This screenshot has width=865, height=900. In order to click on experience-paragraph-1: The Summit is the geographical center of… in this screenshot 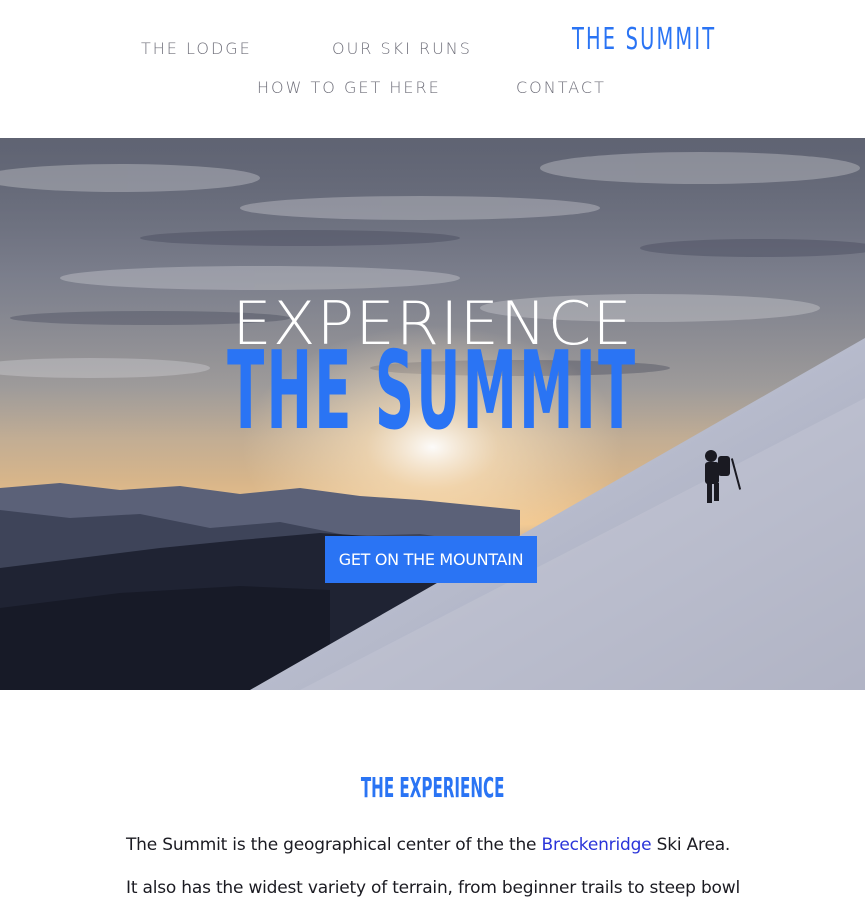, I will do `click(446, 845)`.